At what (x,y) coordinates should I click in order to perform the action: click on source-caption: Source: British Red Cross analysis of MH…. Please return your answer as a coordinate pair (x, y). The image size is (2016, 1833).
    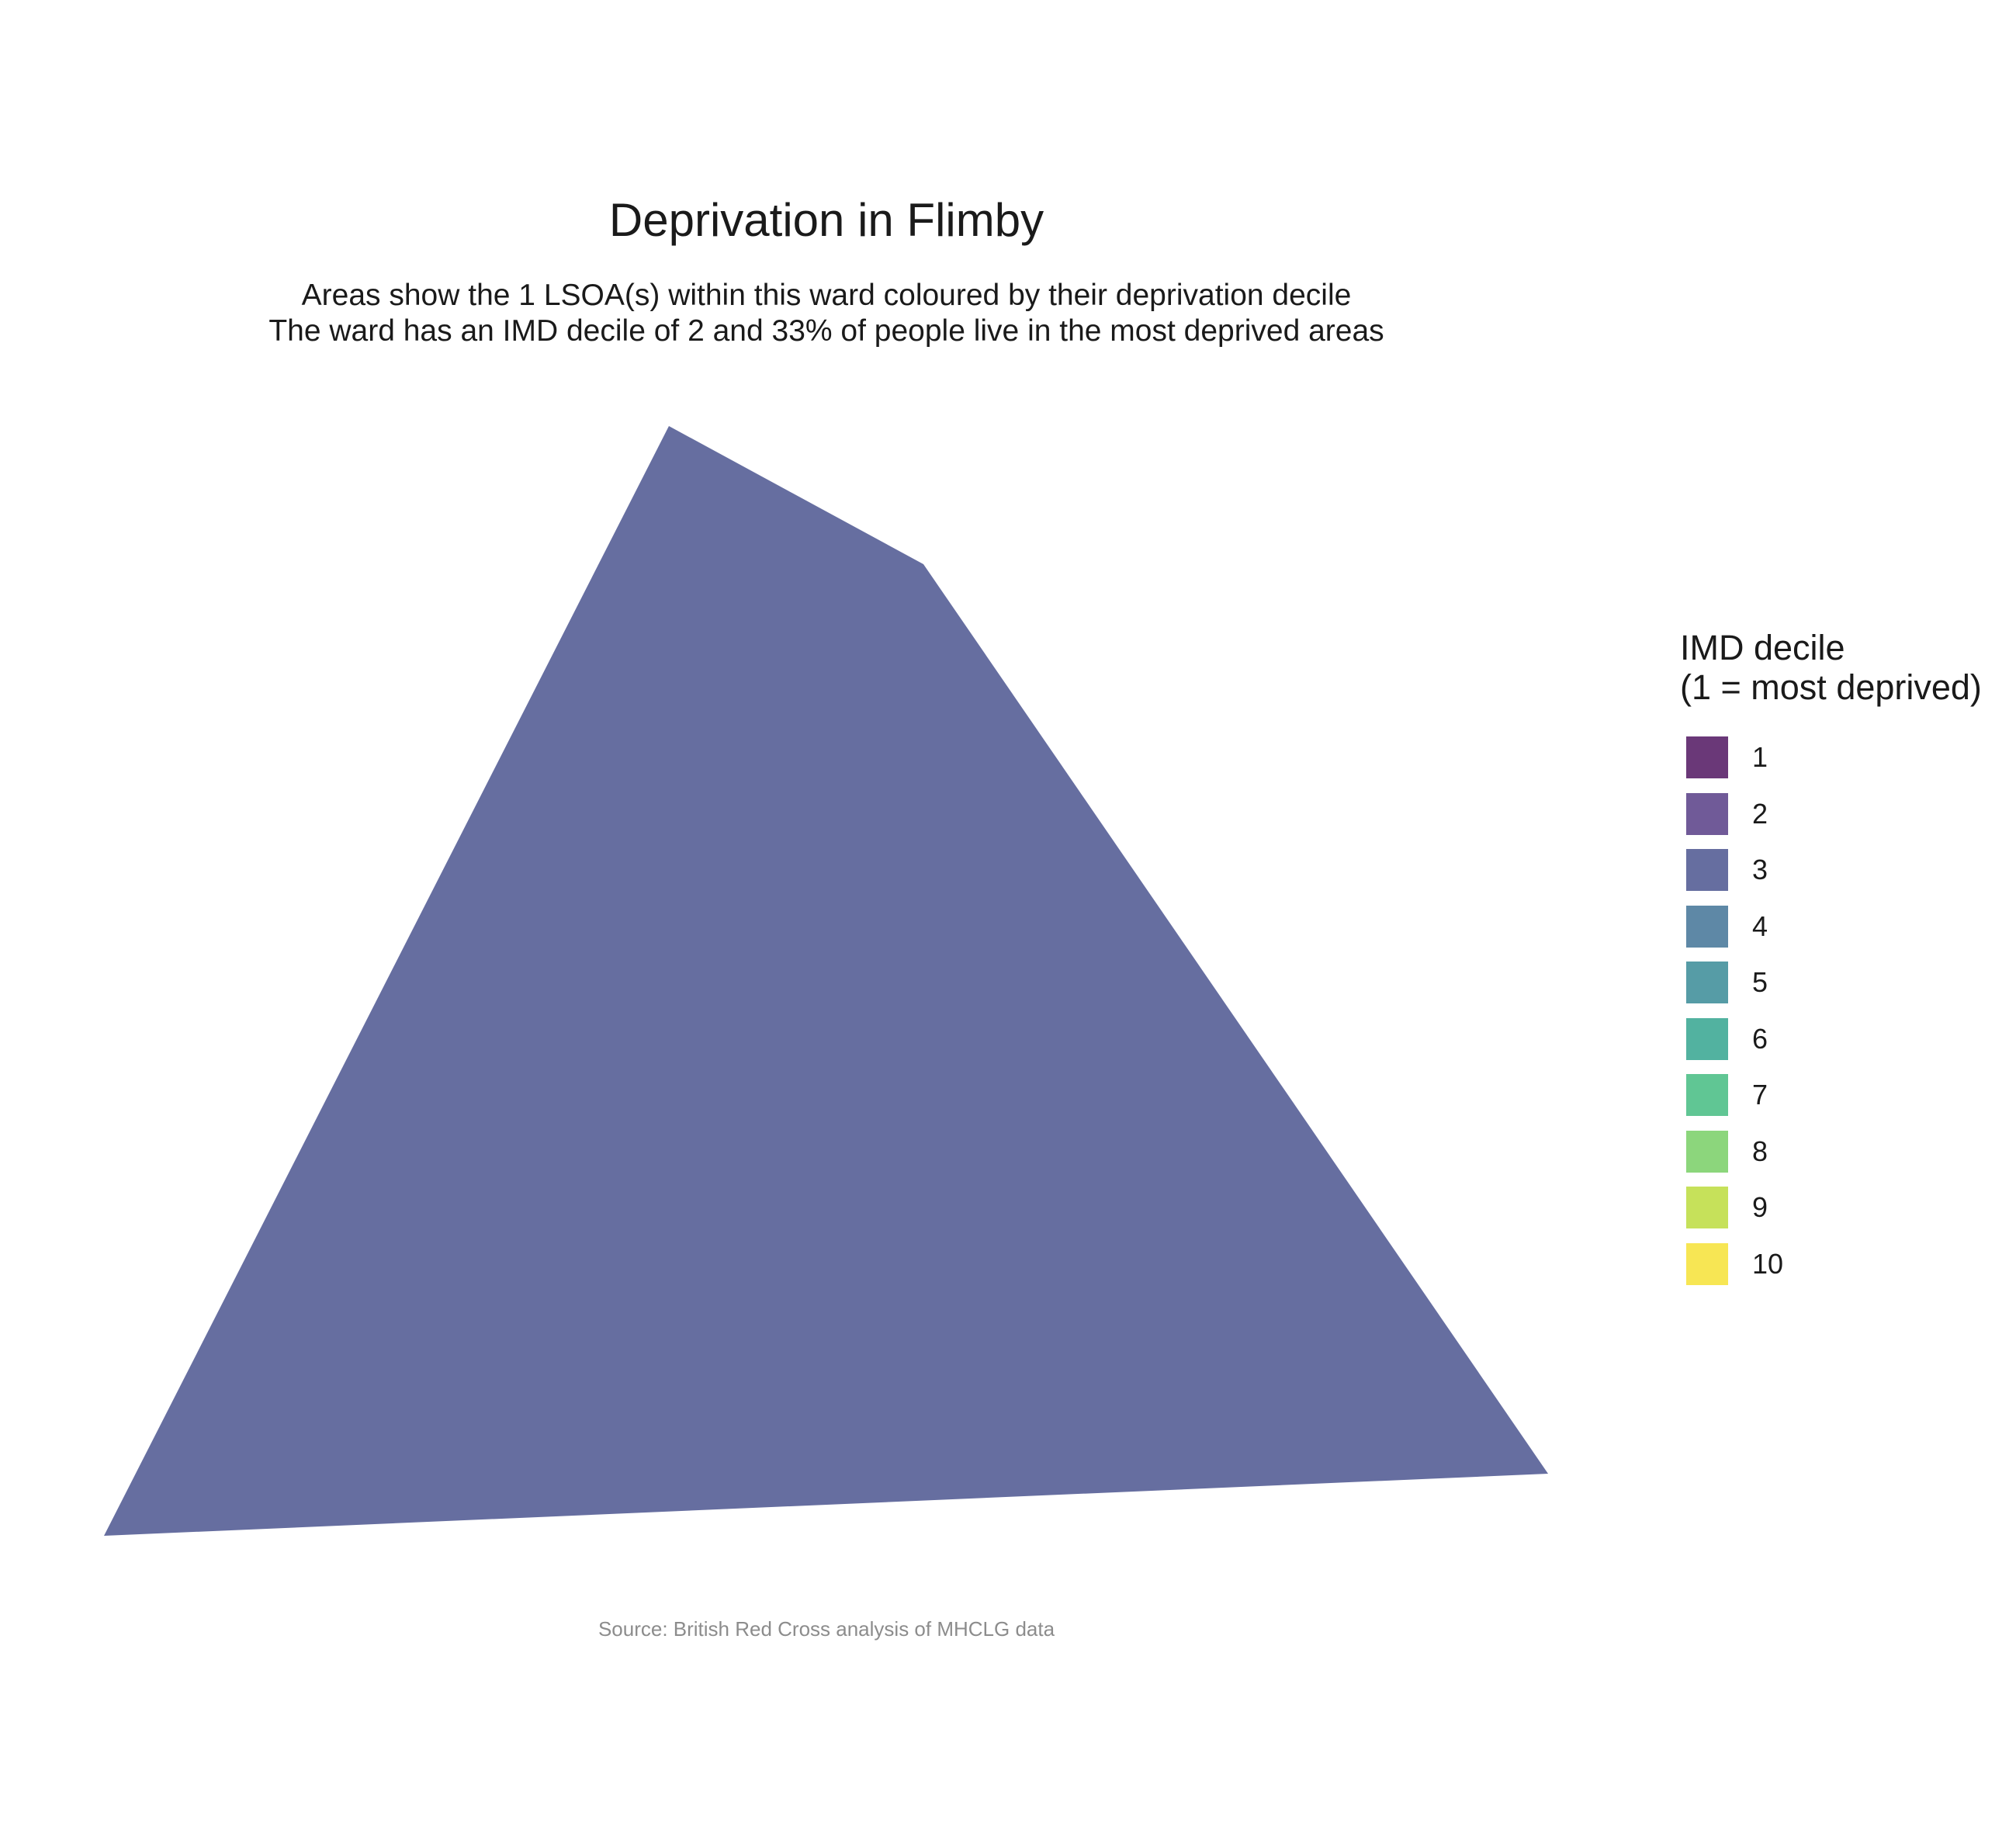
    Looking at the image, I should click on (827, 1629).